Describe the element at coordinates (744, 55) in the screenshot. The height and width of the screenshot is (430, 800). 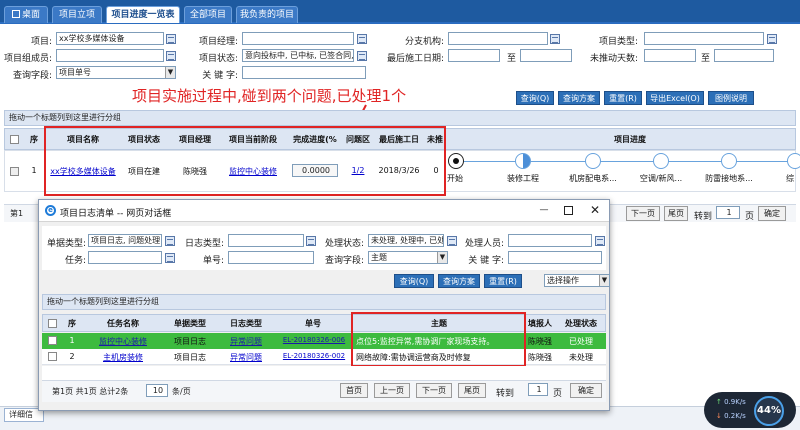
I see `days-to` at that location.